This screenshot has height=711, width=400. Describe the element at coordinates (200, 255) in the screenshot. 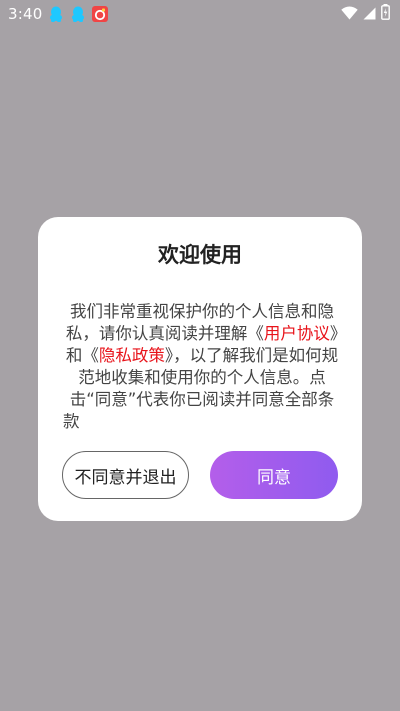

I see `dialog-title: 欢迎使用` at that location.